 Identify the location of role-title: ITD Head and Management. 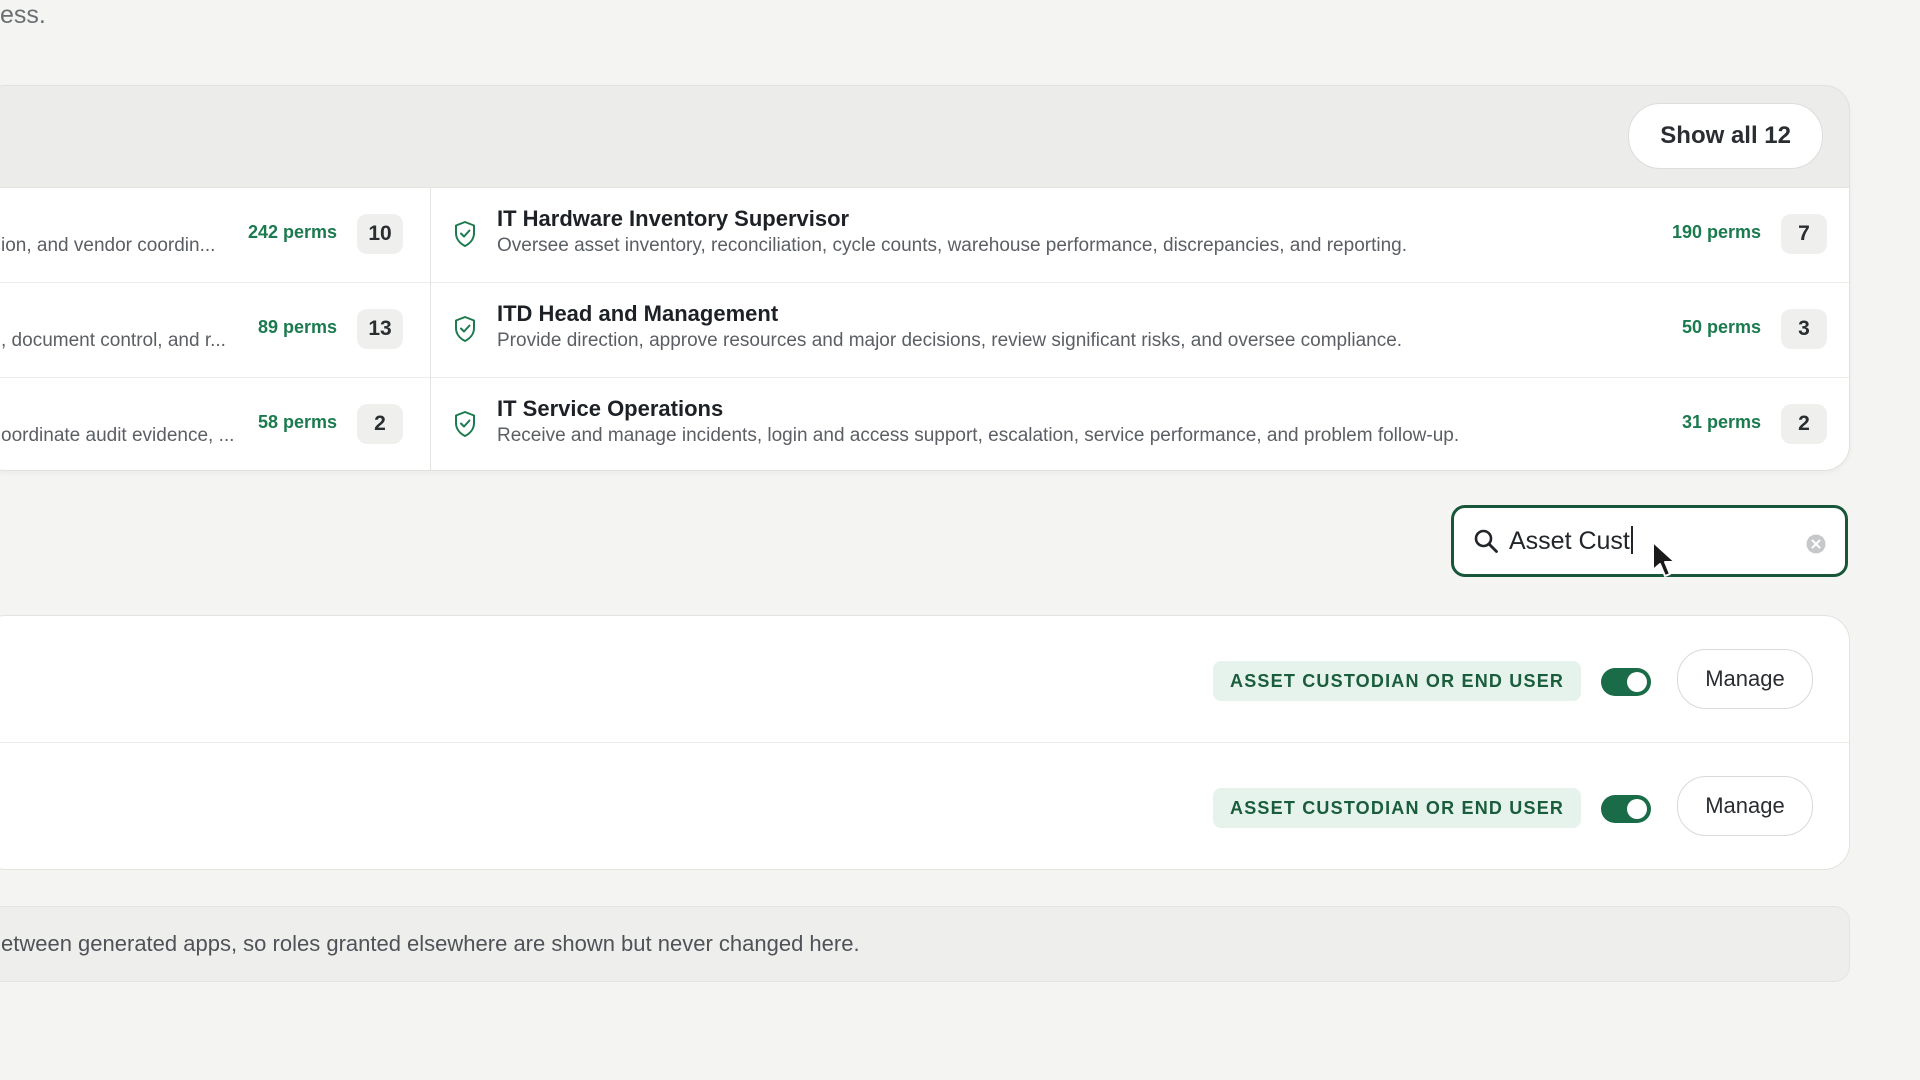
(638, 313).